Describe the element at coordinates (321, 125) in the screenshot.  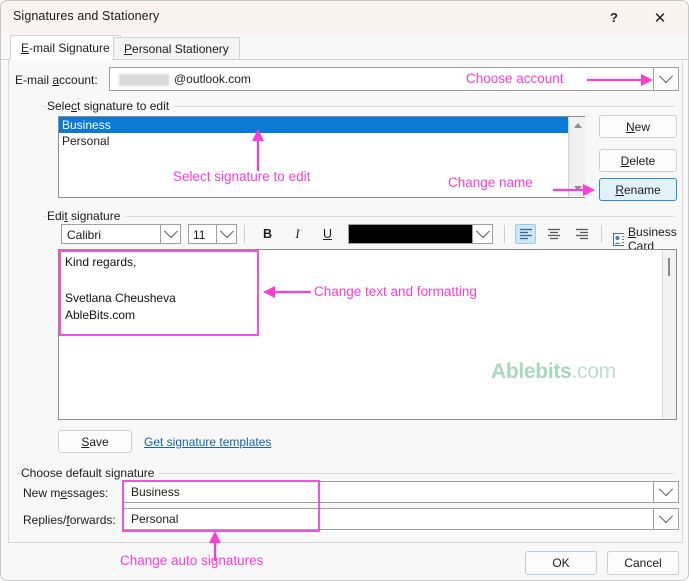
I see `list-item: Business` at that location.